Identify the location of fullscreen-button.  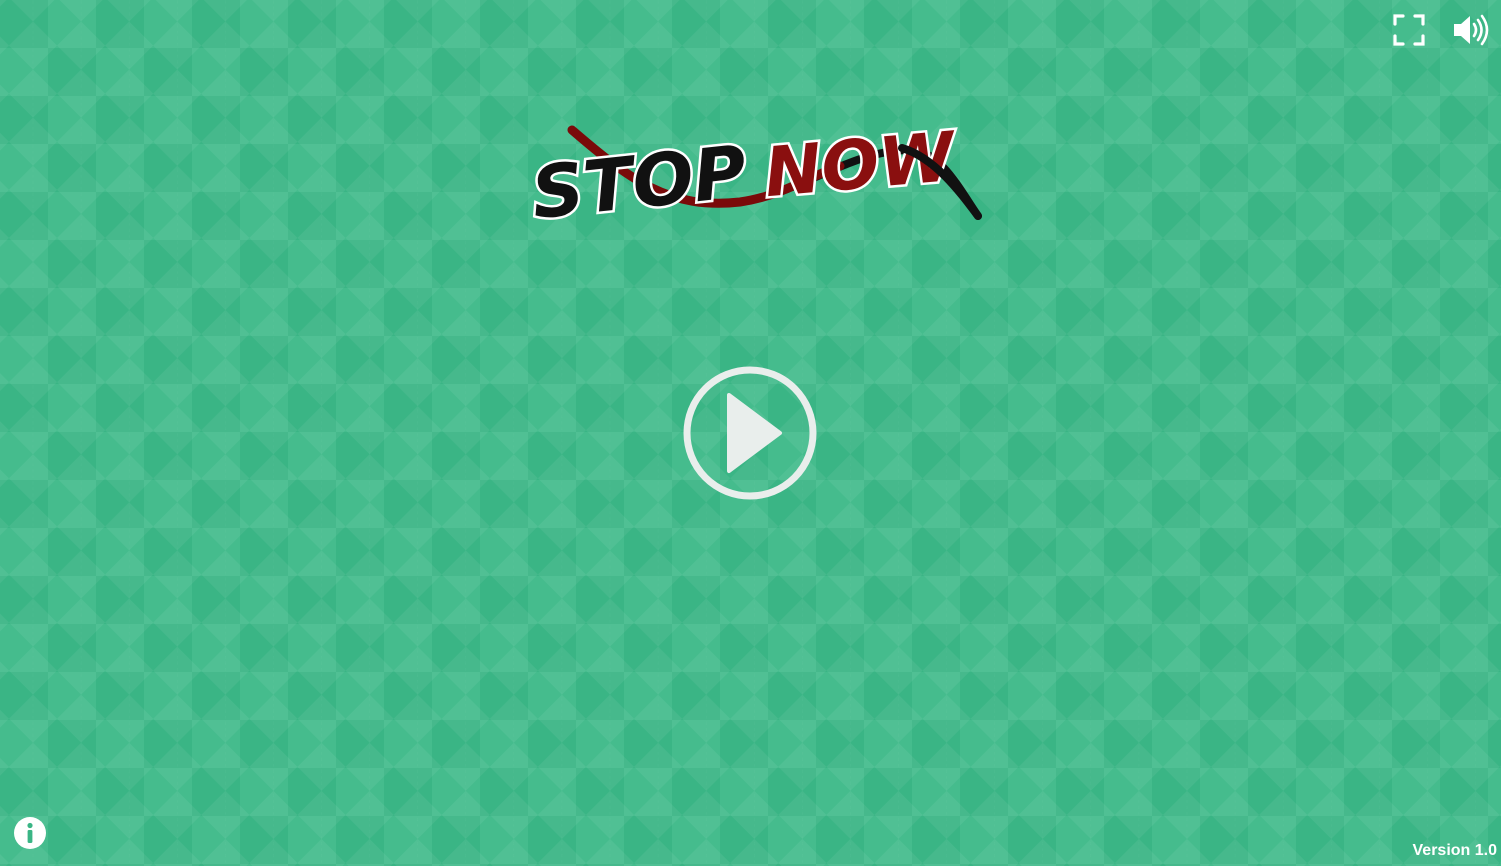
(1409, 30).